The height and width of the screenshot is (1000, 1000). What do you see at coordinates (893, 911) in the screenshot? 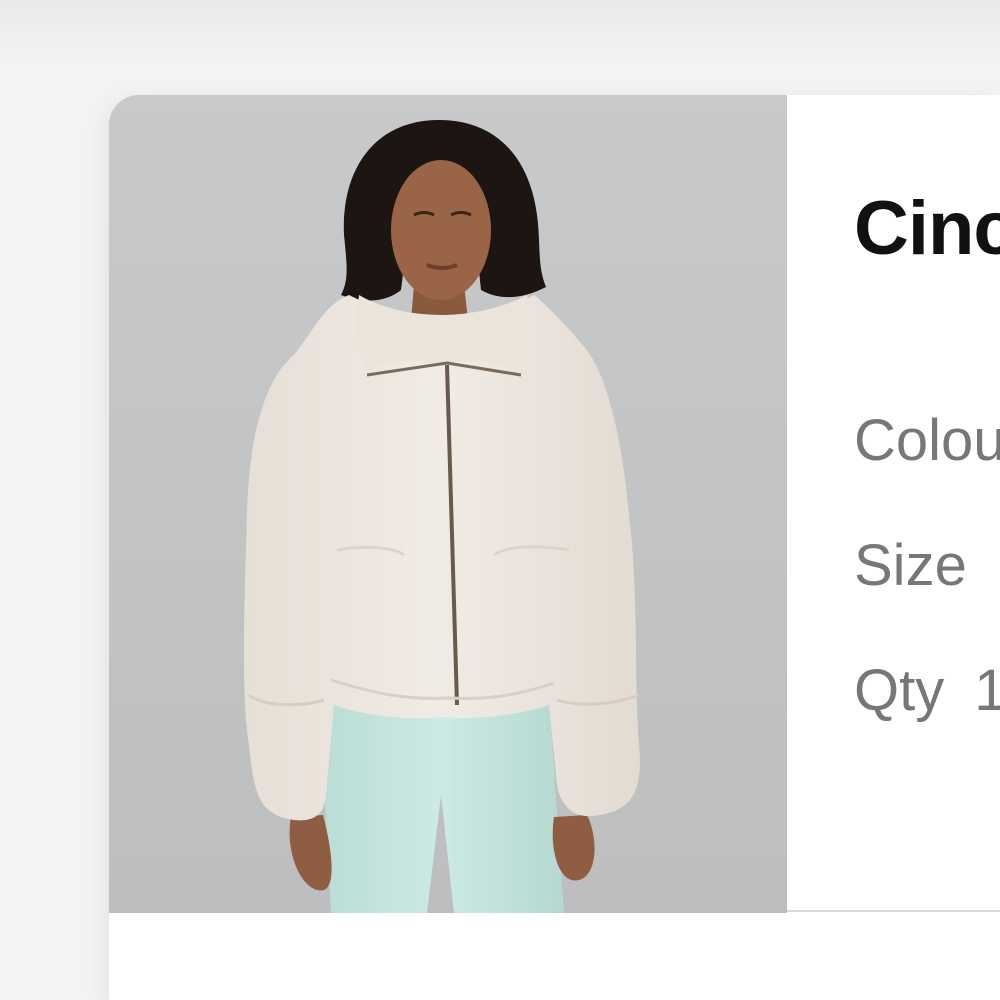
I see `divider-line` at bounding box center [893, 911].